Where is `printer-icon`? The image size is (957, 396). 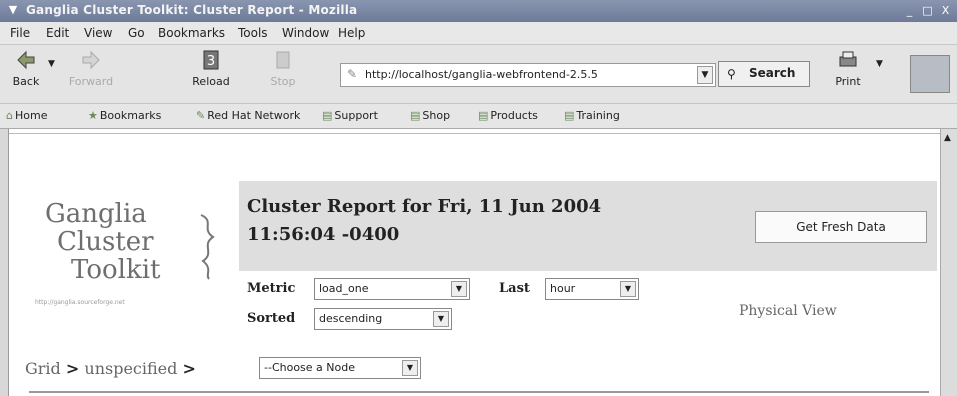
printer-icon is located at coordinates (848, 59).